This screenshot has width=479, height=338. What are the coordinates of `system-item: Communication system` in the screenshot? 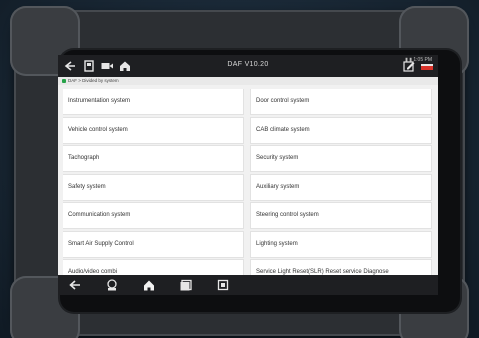 It's located at (153, 215).